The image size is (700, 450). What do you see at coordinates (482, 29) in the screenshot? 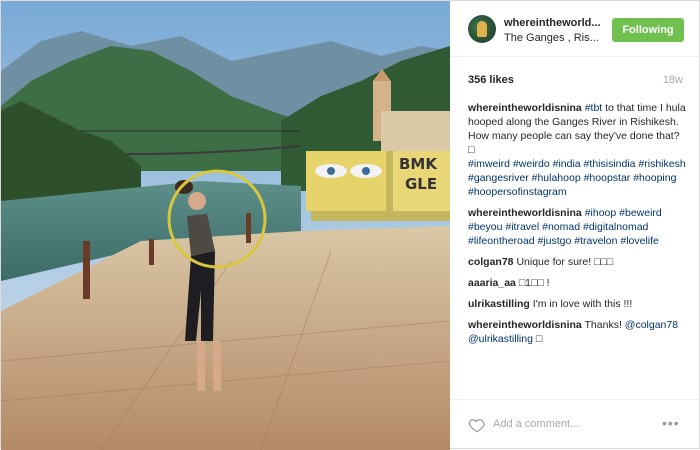
I see `avatar` at bounding box center [482, 29].